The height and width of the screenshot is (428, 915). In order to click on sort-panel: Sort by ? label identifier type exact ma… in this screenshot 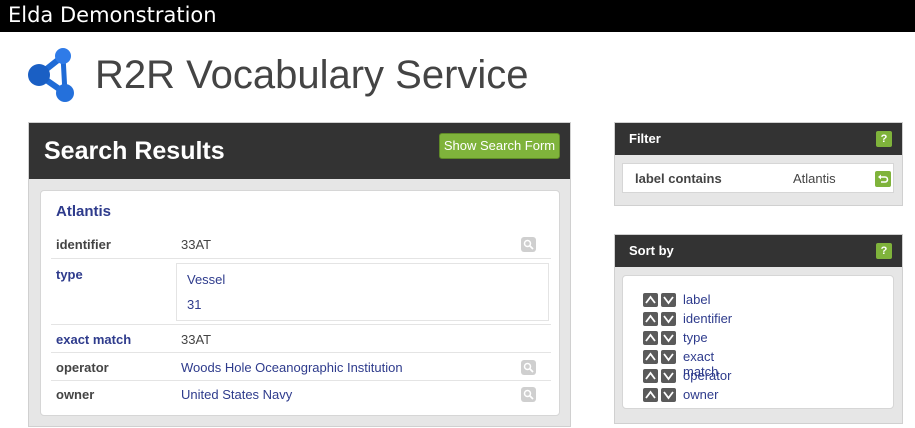, I will do `click(758, 329)`.